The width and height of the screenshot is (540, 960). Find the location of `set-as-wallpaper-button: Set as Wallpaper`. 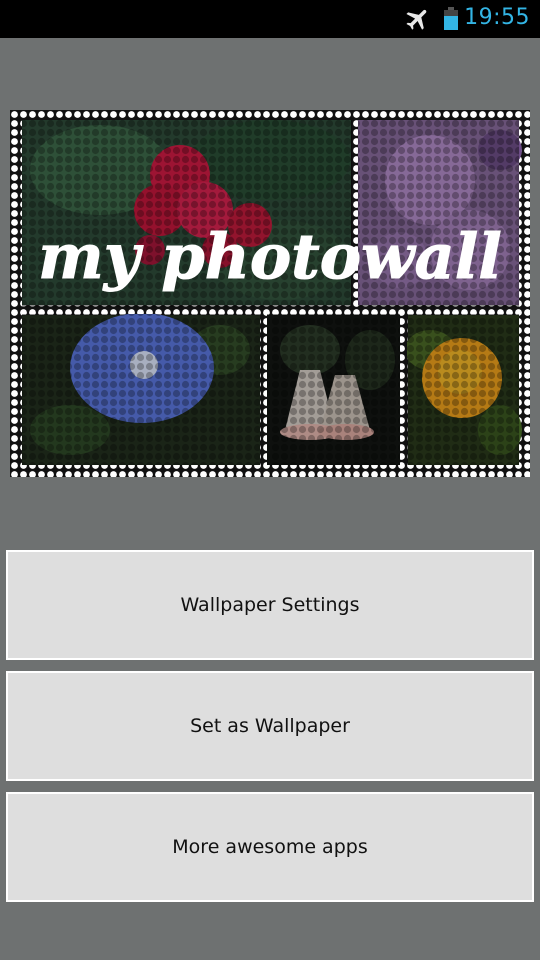

set-as-wallpaper-button: Set as Wallpaper is located at coordinates (270, 726).